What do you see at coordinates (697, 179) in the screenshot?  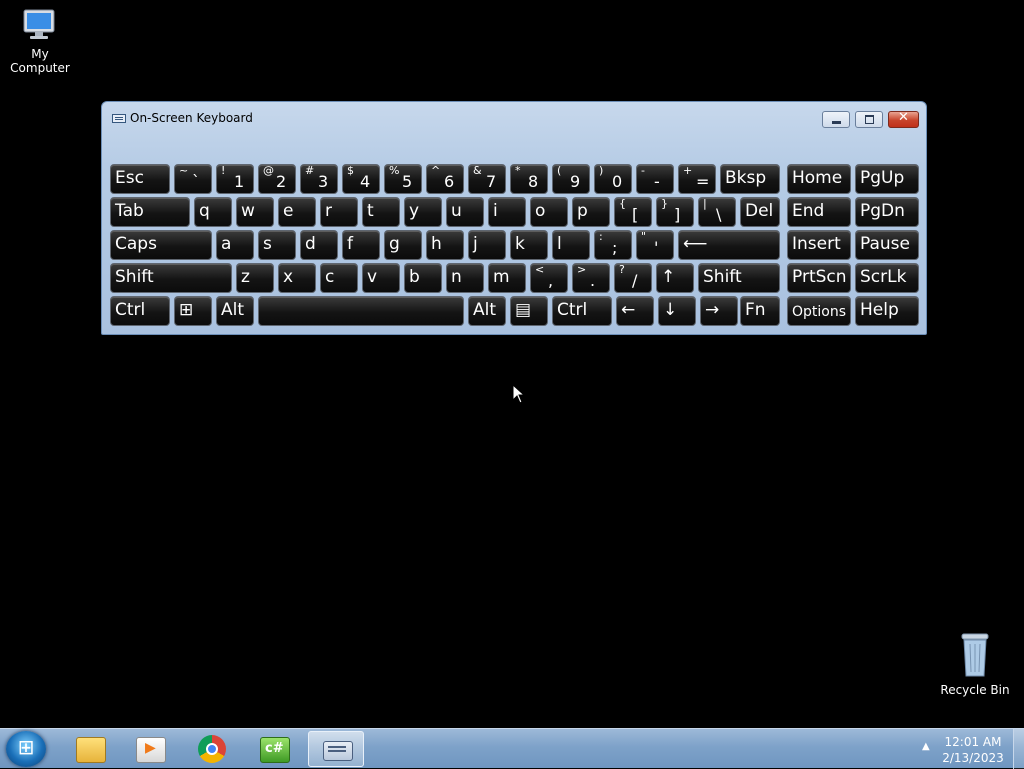 I see `key-equals: + =` at bounding box center [697, 179].